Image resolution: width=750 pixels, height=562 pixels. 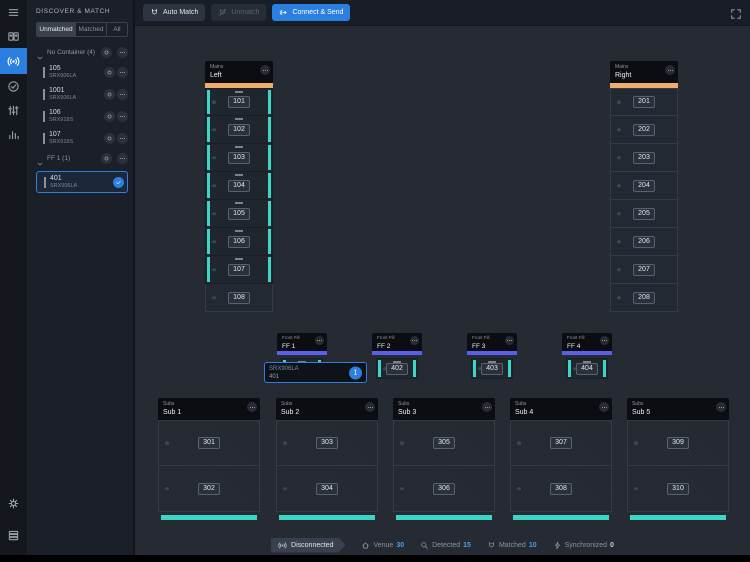 What do you see at coordinates (174, 12) in the screenshot?
I see `auto-match-button: Auto Match` at bounding box center [174, 12].